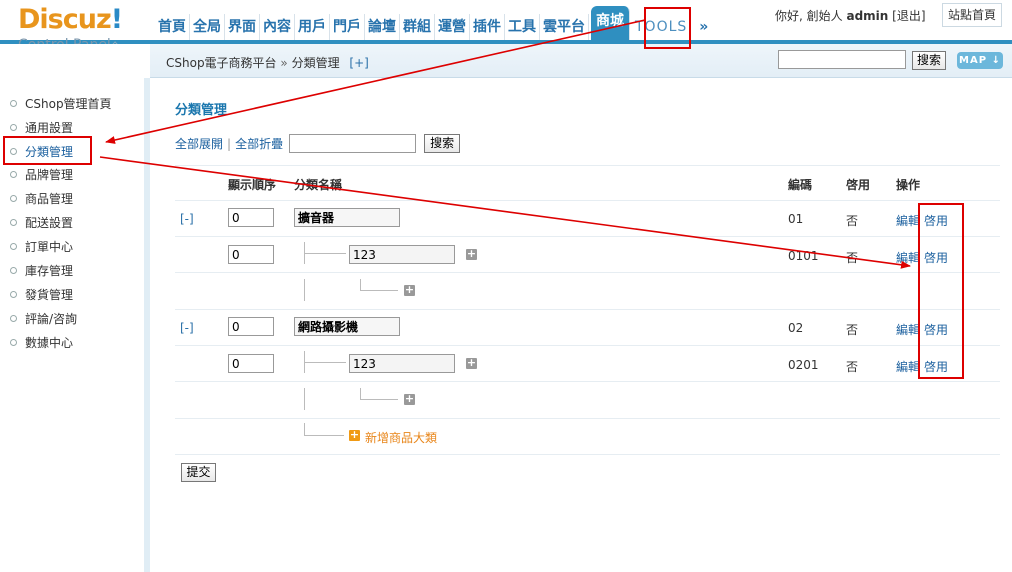  What do you see at coordinates (41, 294) in the screenshot?
I see `sidebar-item-delivery: 發貨管理` at bounding box center [41, 294].